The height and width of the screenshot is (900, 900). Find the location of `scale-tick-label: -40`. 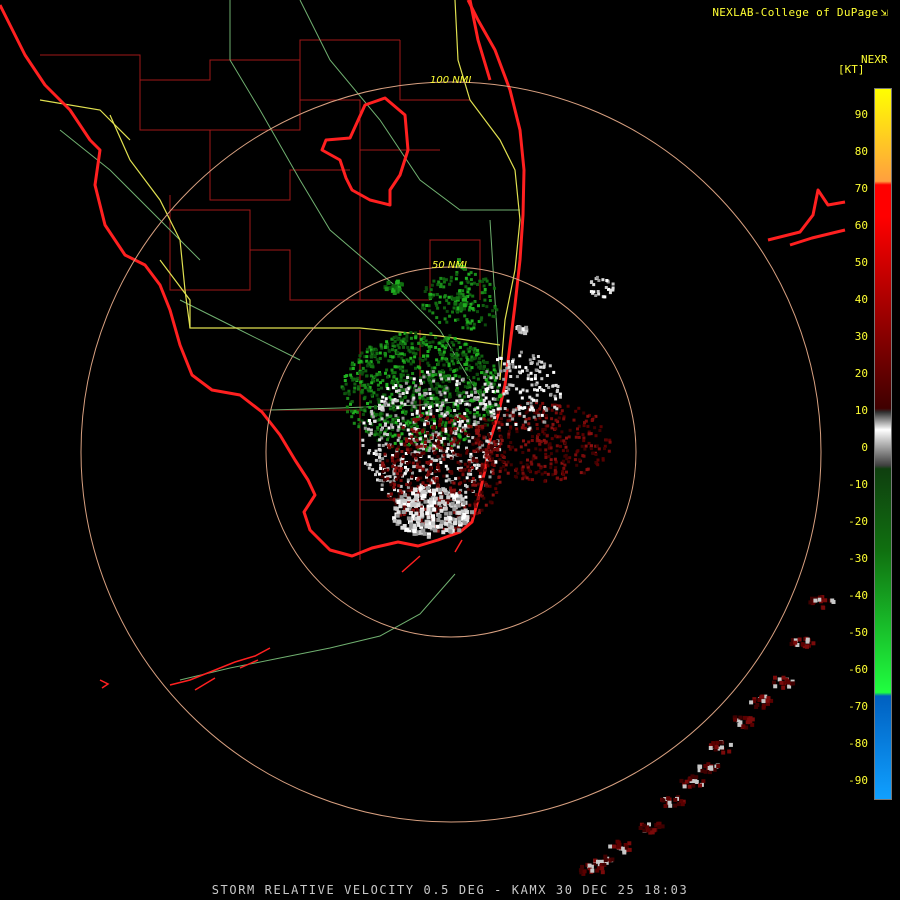

scale-tick-label: -40 is located at coordinates (858, 595).